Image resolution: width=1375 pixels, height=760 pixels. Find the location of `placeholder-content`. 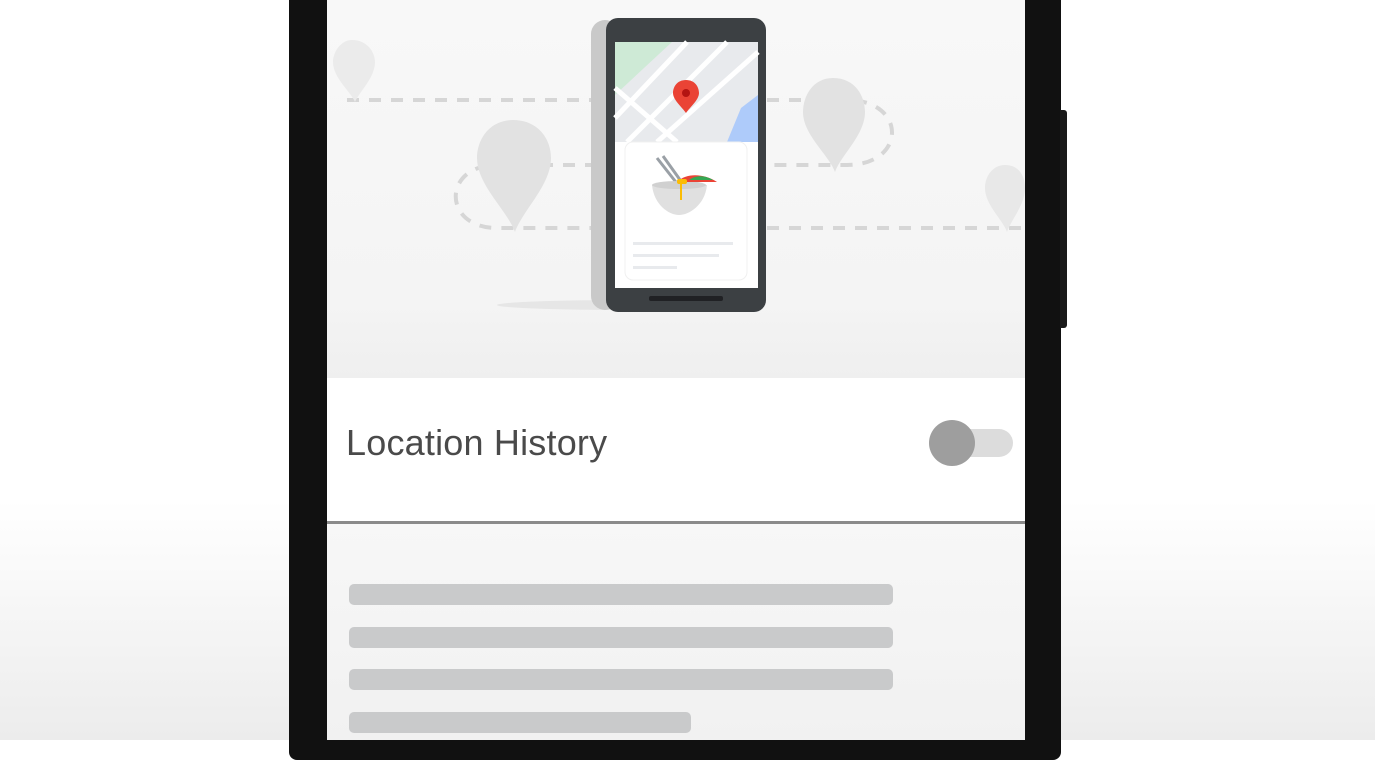

placeholder-content is located at coordinates (676, 632).